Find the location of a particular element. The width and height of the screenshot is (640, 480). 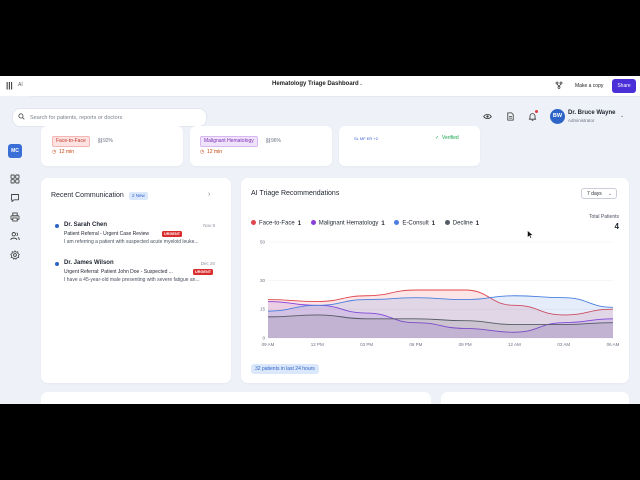

print-icon is located at coordinates (15, 217).